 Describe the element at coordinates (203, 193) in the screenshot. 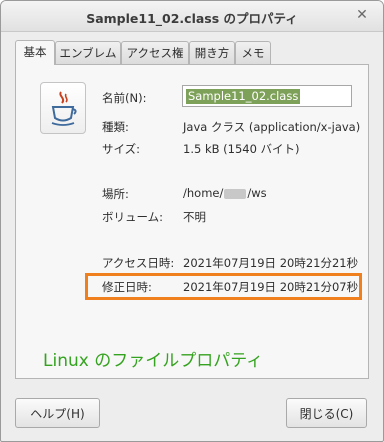

I see `location-prefix: /home/` at that location.